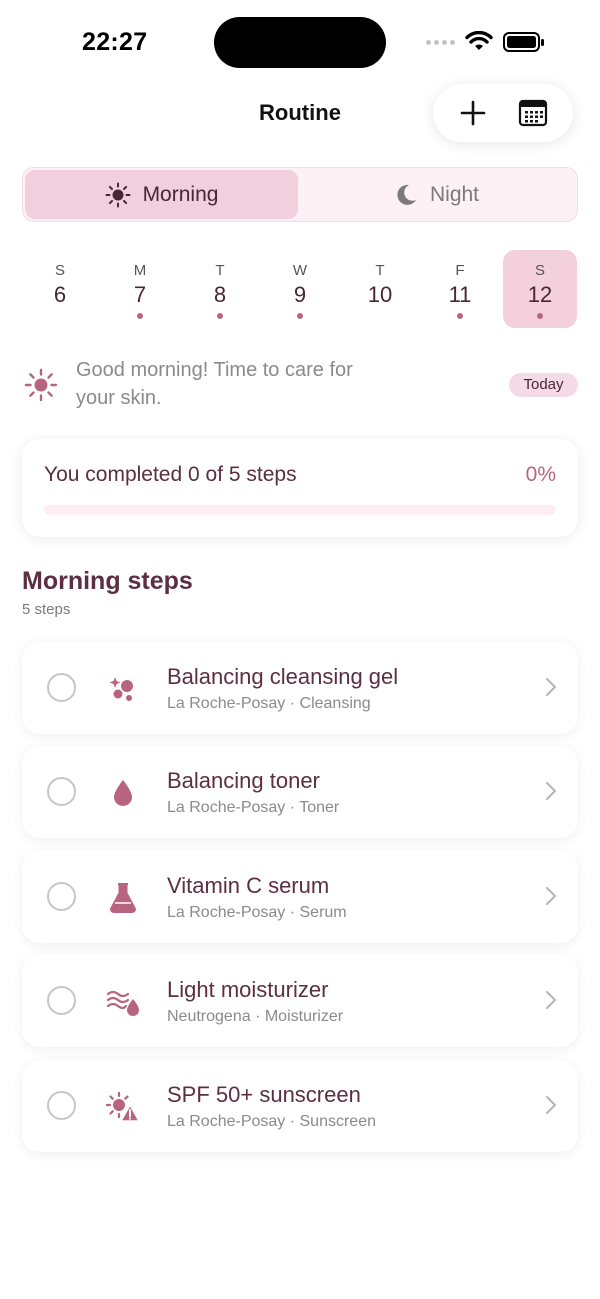 The height and width of the screenshot is (1299, 600). Describe the element at coordinates (300, 510) in the screenshot. I see `progress-bar` at that location.